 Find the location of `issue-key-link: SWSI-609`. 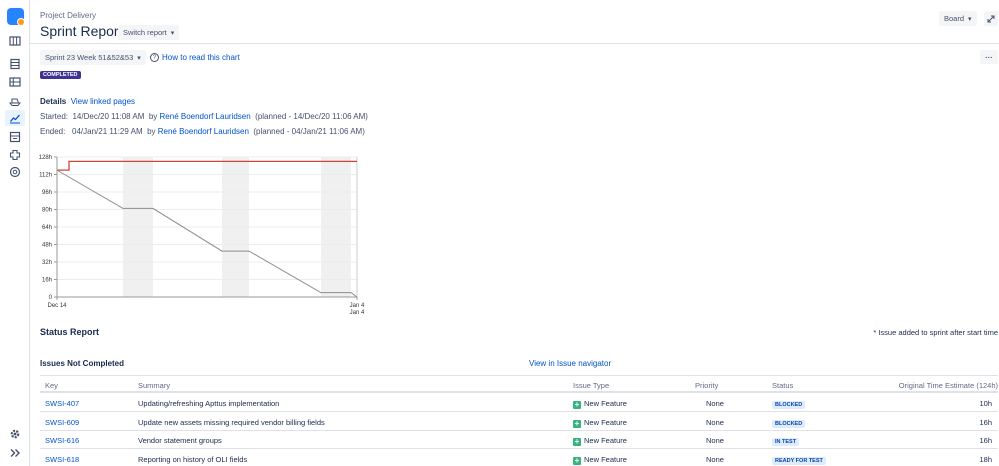

issue-key-link: SWSI-609 is located at coordinates (62, 422).